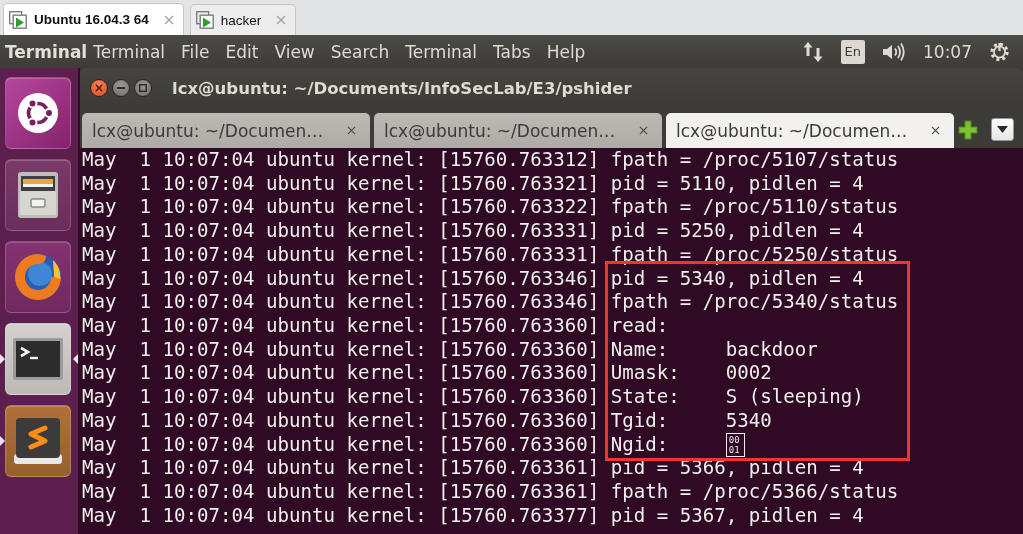  Describe the element at coordinates (473, 231) in the screenshot. I see `terminal-line: May 1 10:07:04 ubuntu kernel: [15760.763331] pid = 5250, pidlen = 4` at that location.